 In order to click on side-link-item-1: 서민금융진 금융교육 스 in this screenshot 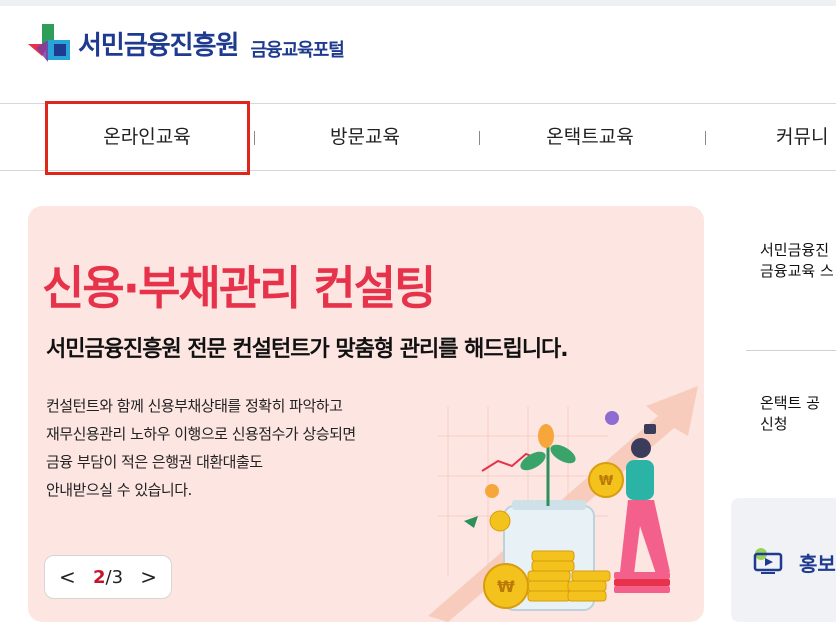, I will do `click(797, 261)`.